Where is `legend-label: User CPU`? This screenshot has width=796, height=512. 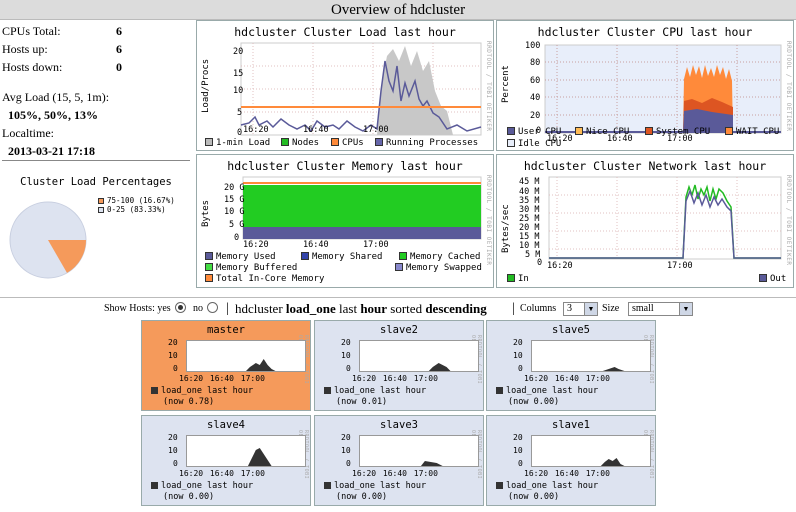 legend-label: User CPU is located at coordinates (540, 132).